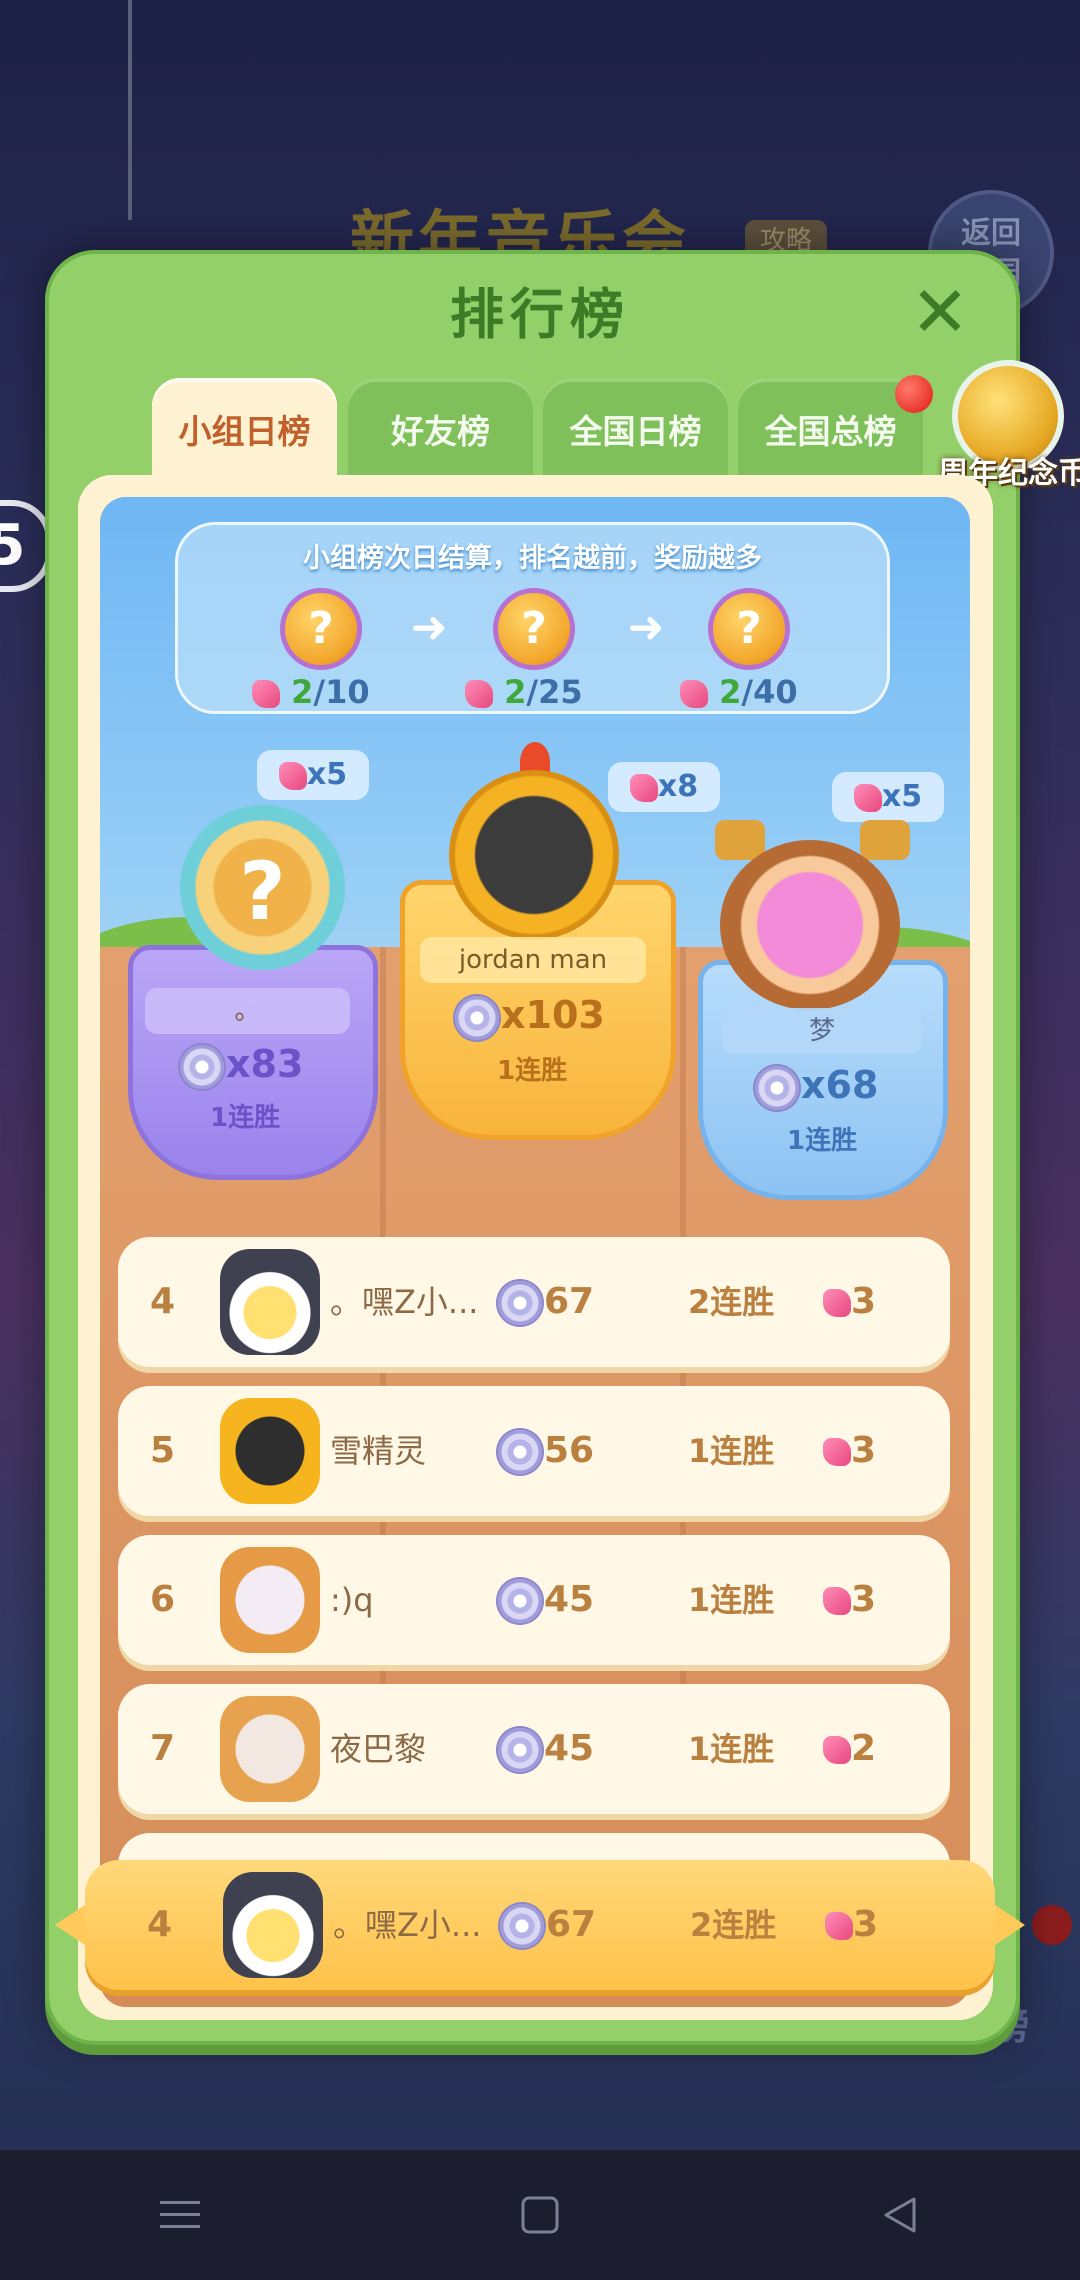  Describe the element at coordinates (664, 787) in the screenshot. I see `reward-bubble-first: x8` at that location.